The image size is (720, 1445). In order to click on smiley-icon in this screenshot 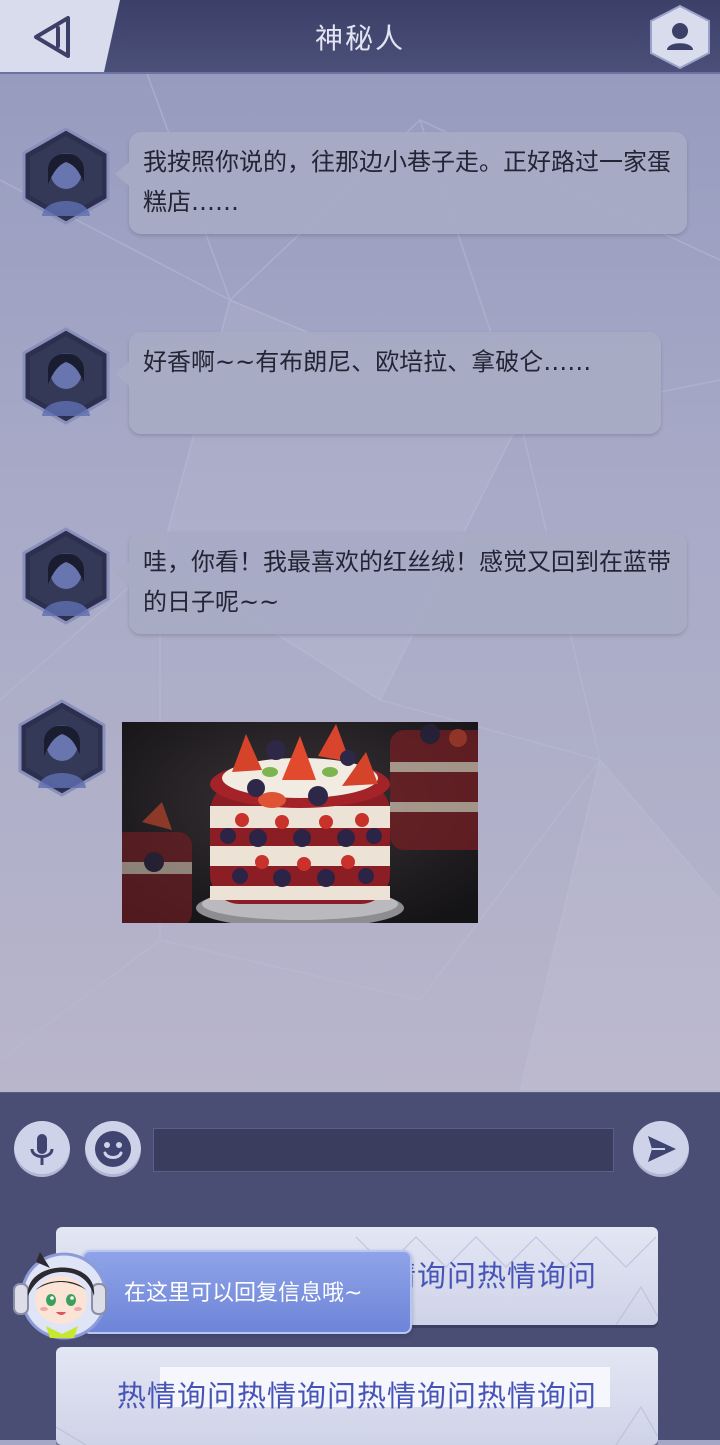, I will do `click(113, 1149)`.